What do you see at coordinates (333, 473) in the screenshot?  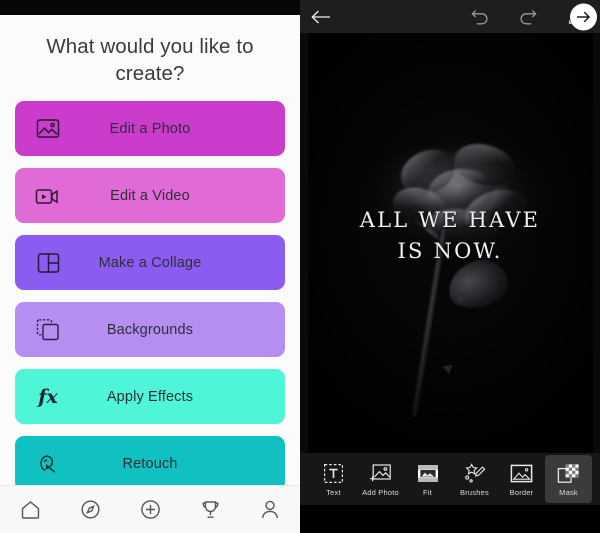 I see `text-icon` at bounding box center [333, 473].